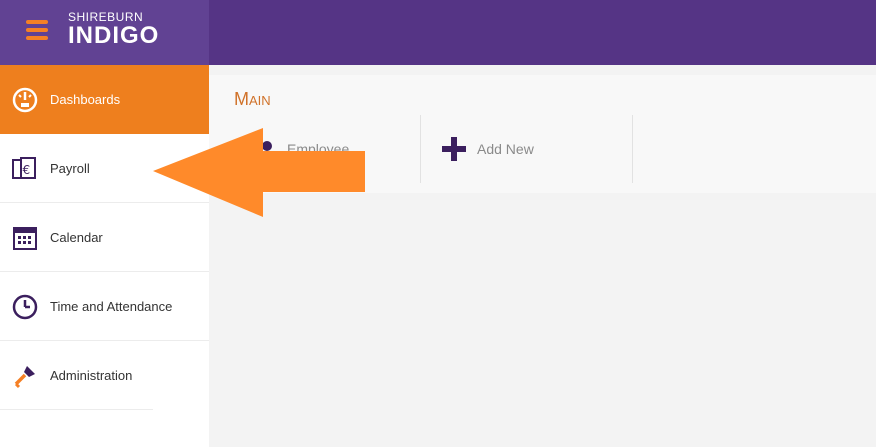 Image resolution: width=876 pixels, height=447 pixels. Describe the element at coordinates (114, 35) in the screenshot. I see `logo-line-2: INDIGO` at that location.